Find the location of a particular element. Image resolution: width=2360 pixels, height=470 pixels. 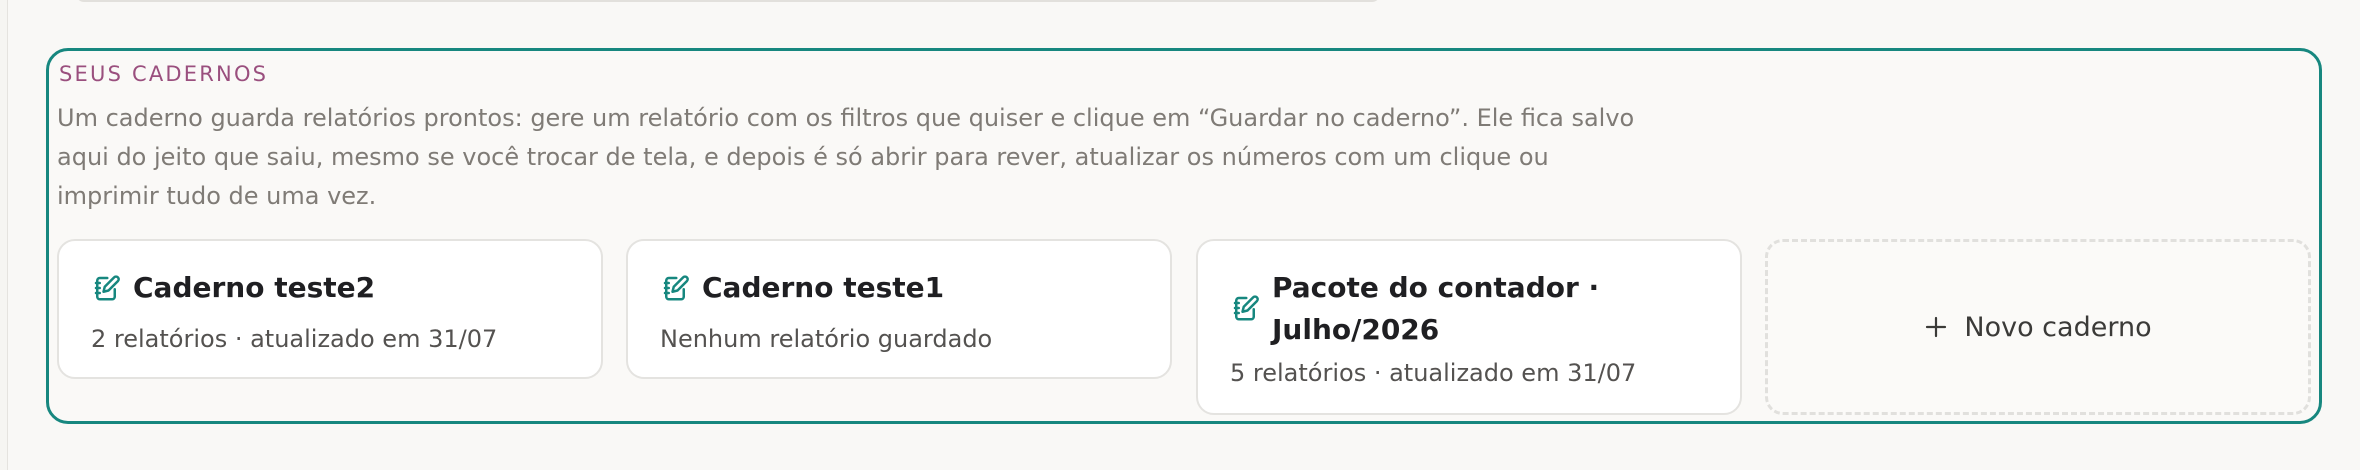

notebook-card: Caderno teste1 Nenhum relatório guardado is located at coordinates (899, 309).